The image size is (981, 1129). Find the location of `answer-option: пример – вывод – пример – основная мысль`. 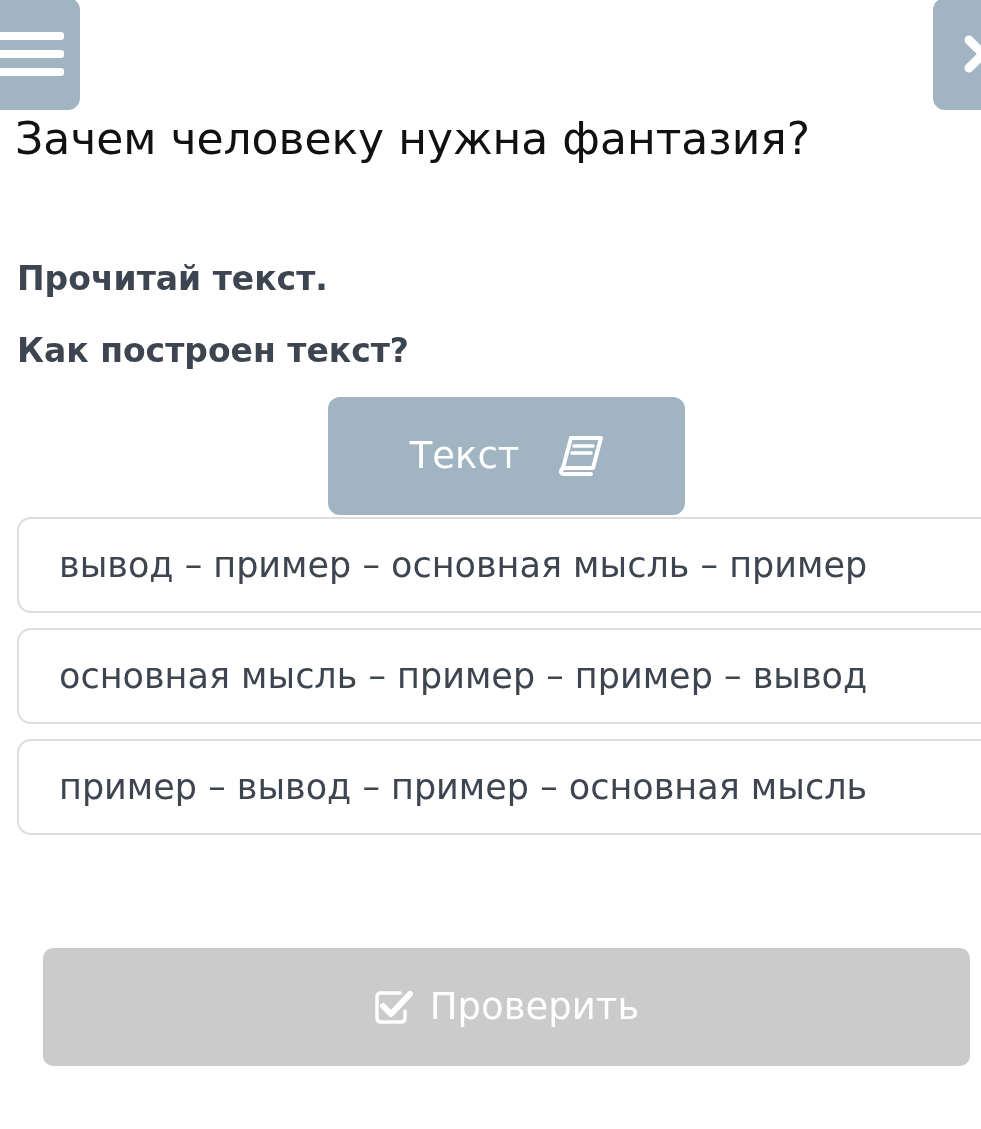

answer-option: пример – вывод – пример – основная мысль is located at coordinates (499, 787).